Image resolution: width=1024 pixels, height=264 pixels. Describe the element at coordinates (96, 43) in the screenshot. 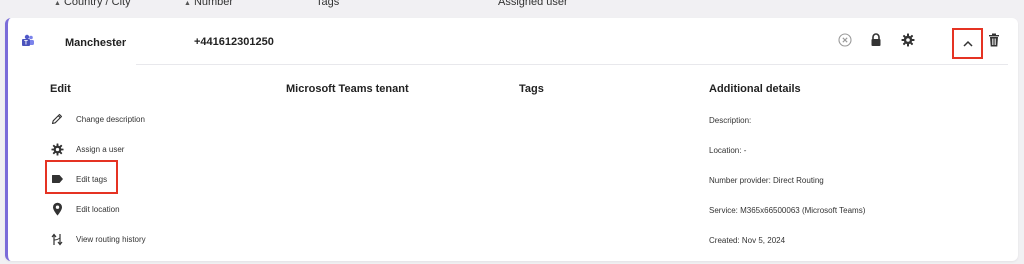

I see `row-city: Manchester` at that location.